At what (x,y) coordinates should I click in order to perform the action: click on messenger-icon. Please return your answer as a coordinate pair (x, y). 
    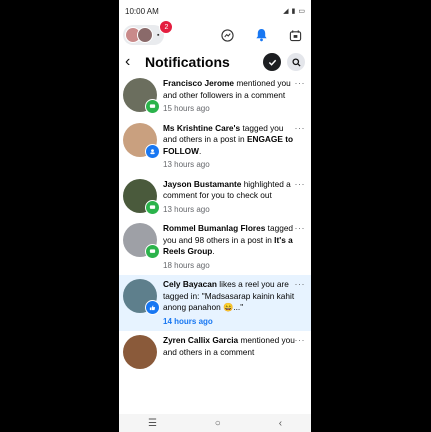
    Looking at the image, I should click on (227, 35).